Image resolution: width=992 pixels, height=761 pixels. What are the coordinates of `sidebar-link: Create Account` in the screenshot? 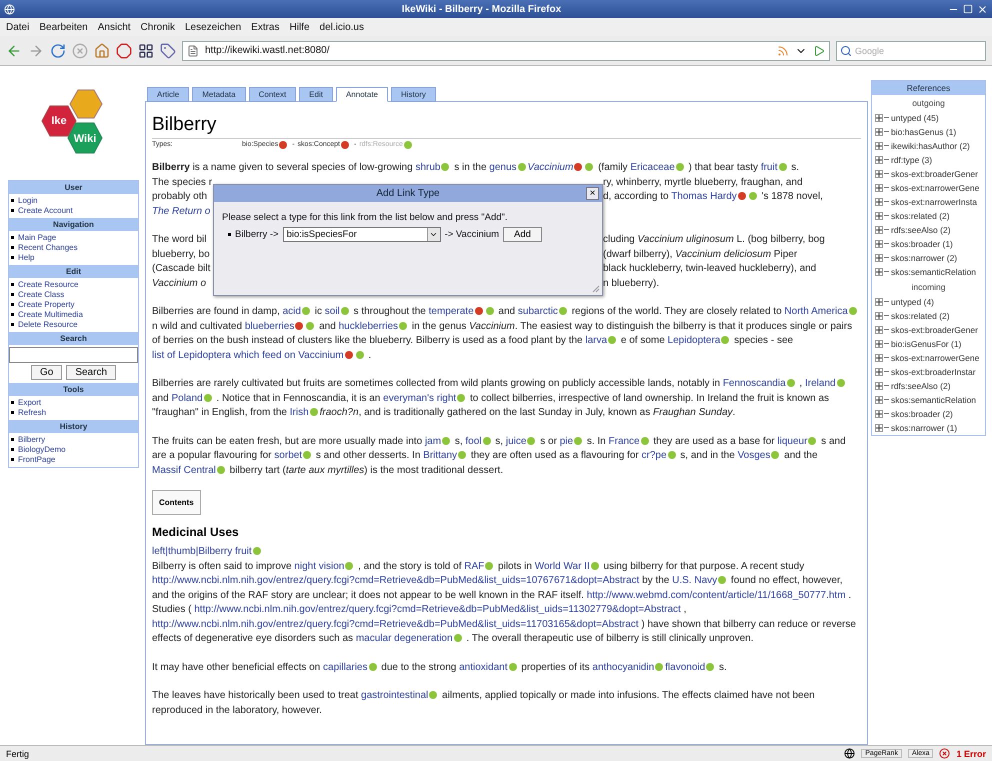 It's located at (45, 210).